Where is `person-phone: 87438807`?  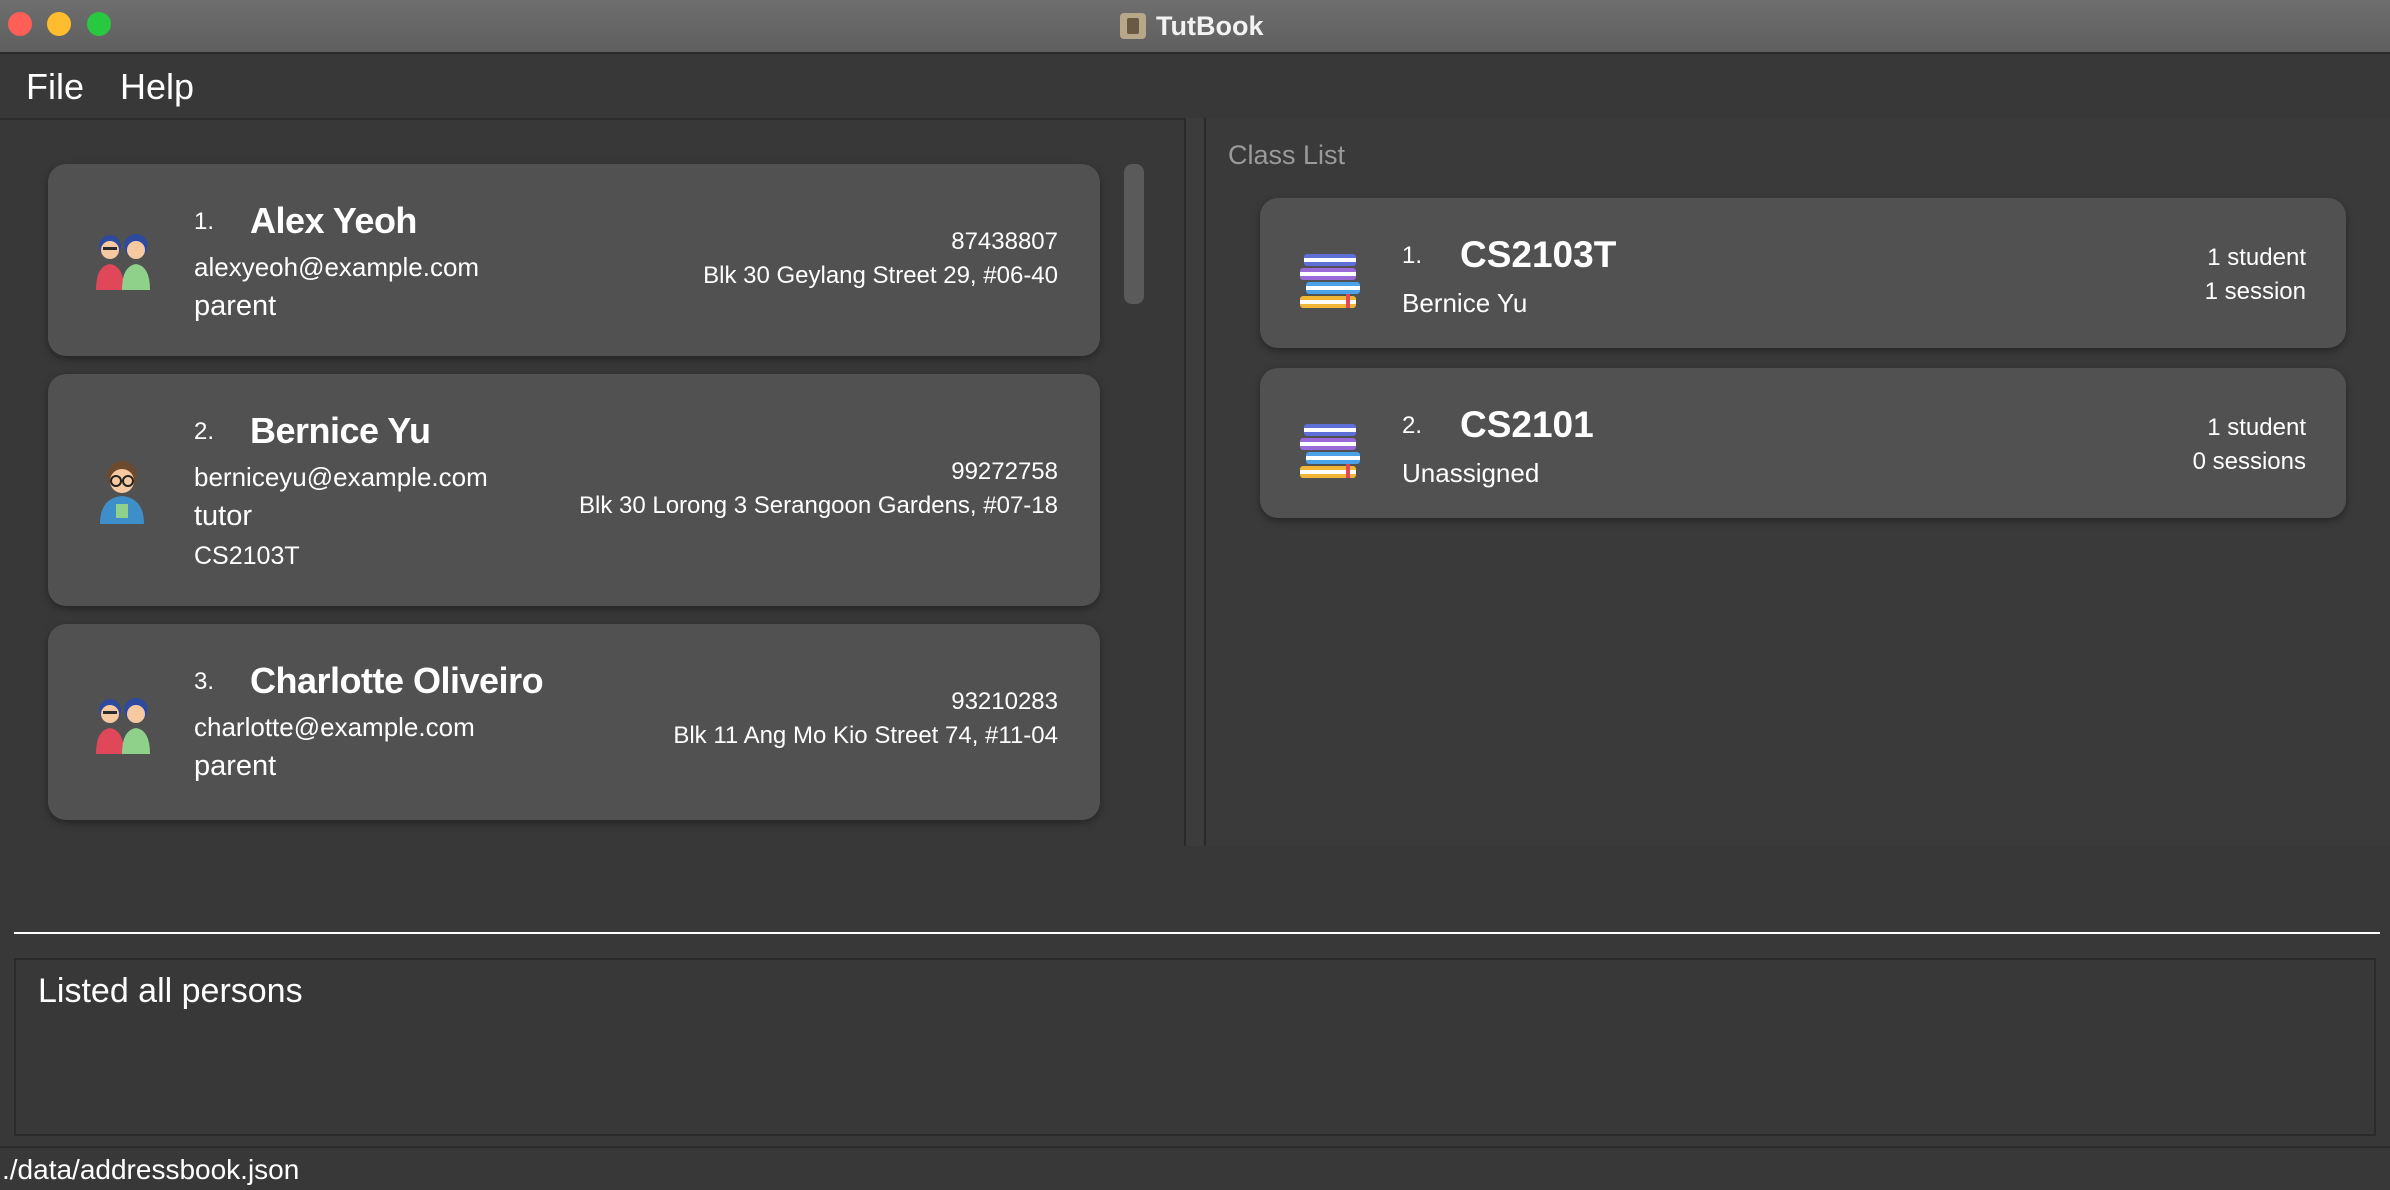
person-phone: 87438807 is located at coordinates (1004, 241).